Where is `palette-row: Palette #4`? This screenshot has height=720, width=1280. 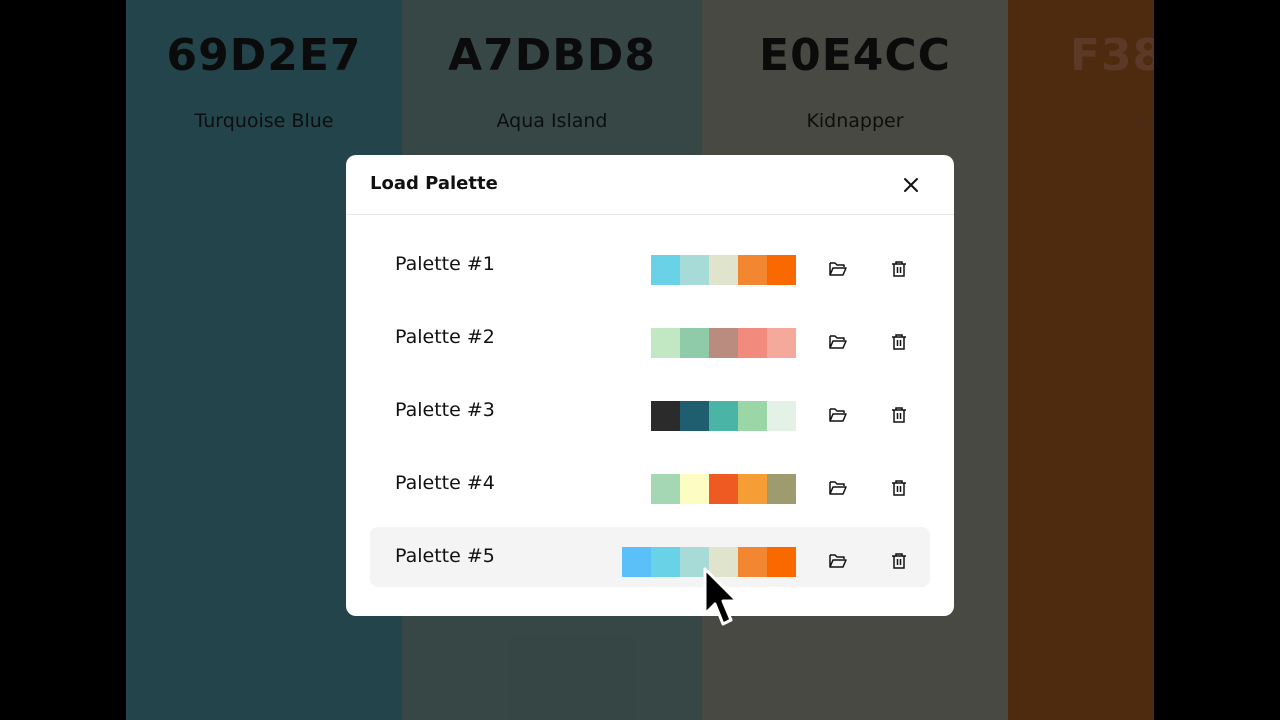 palette-row: Palette #4 is located at coordinates (650, 484).